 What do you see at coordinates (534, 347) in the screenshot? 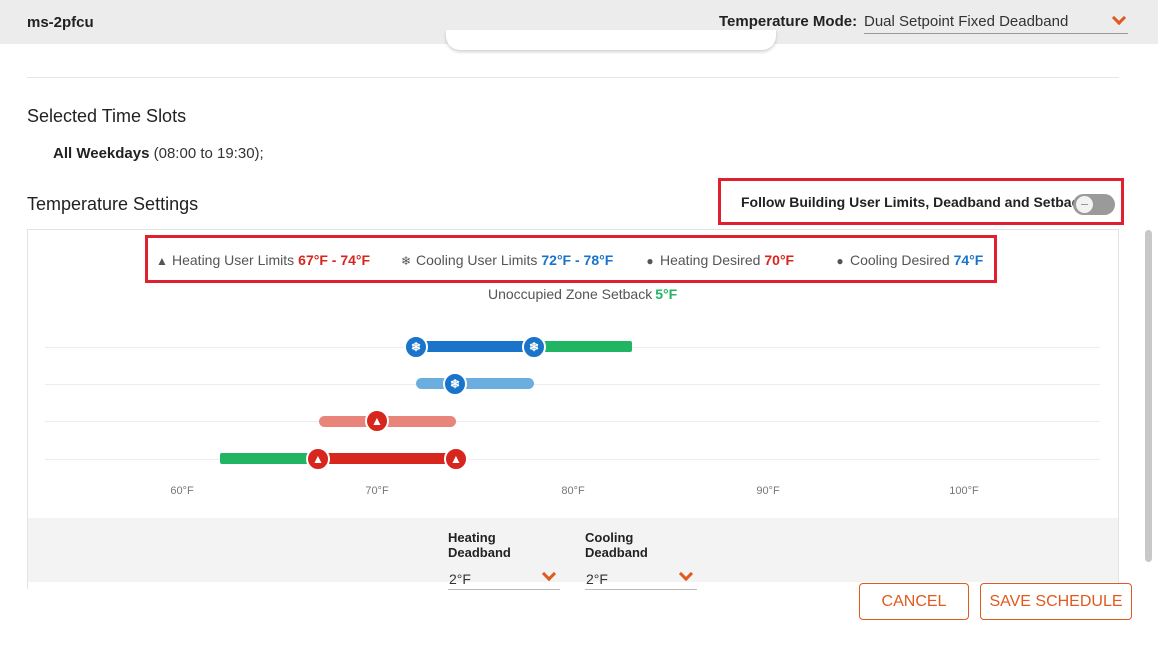
I see `cooling-limit-max-handle: ❄` at bounding box center [534, 347].